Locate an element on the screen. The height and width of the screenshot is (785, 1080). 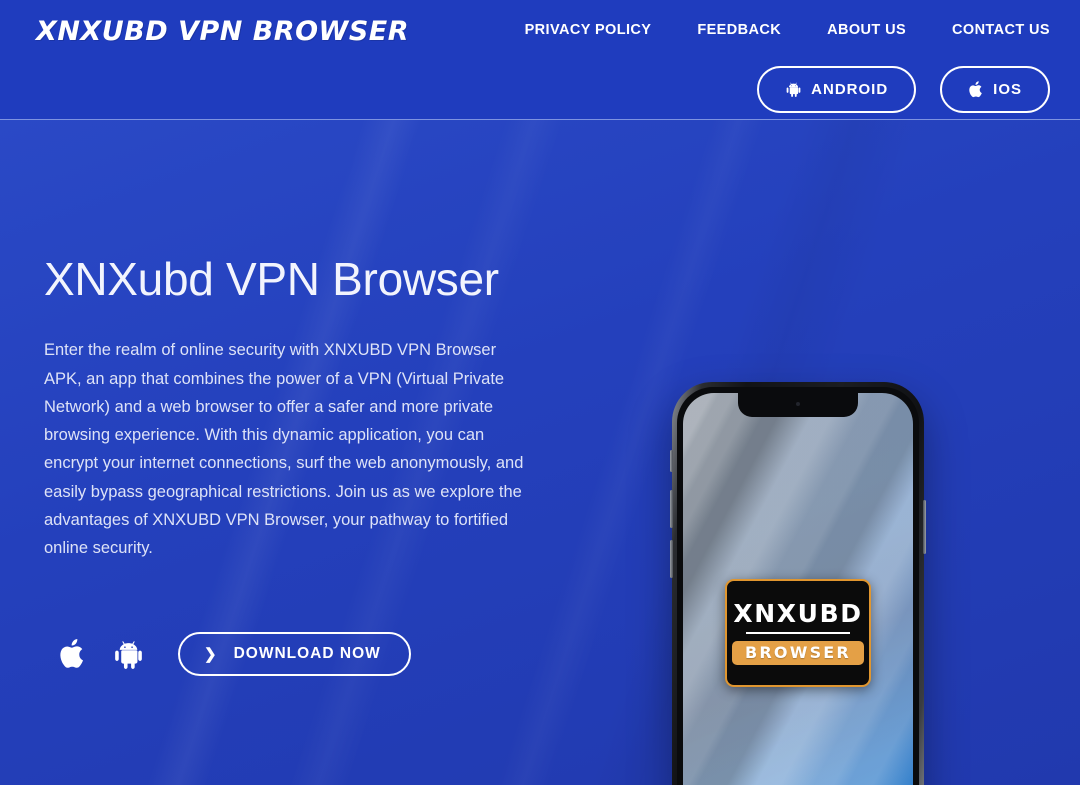
phone-power-button is located at coordinates (924, 527).